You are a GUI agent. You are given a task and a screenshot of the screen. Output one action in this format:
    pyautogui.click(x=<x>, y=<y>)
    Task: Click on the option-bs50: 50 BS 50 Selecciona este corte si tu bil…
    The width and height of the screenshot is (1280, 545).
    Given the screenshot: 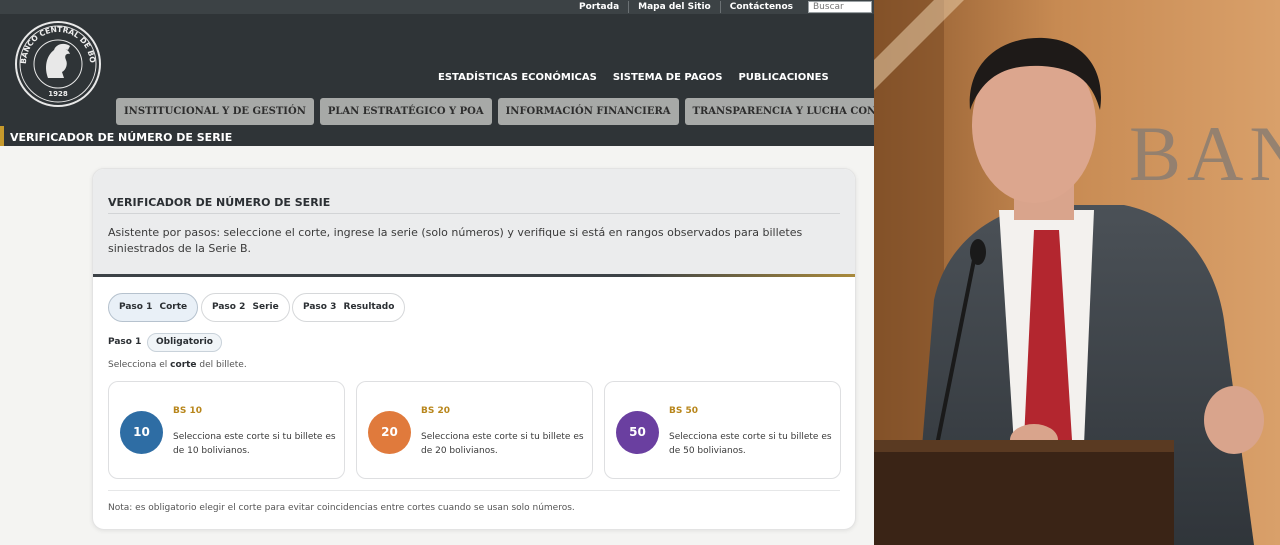 What is the action you would take?
    pyautogui.click(x=722, y=430)
    